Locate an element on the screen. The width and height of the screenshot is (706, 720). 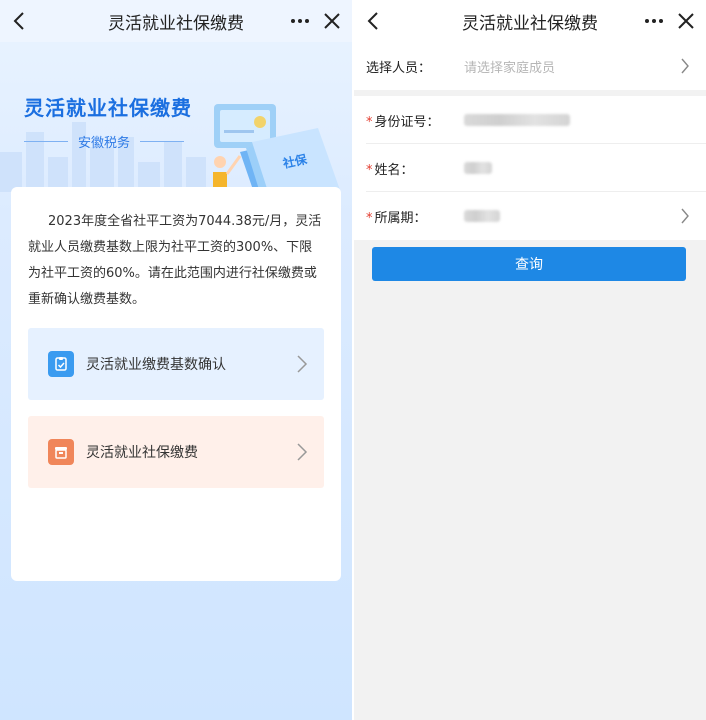
period-row: * 所属期： is located at coordinates (530, 216).